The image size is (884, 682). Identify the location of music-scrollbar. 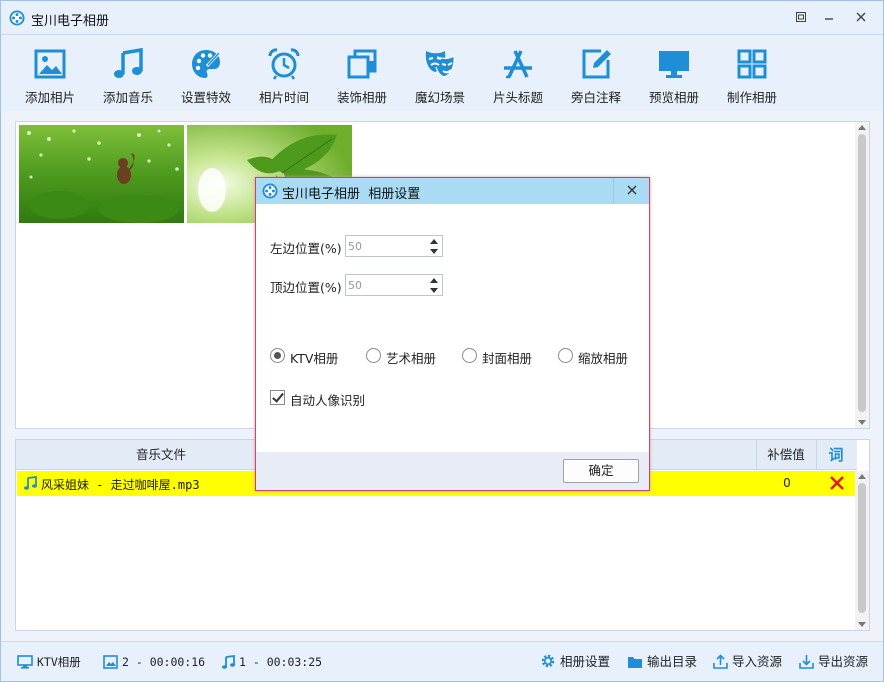
(862, 550).